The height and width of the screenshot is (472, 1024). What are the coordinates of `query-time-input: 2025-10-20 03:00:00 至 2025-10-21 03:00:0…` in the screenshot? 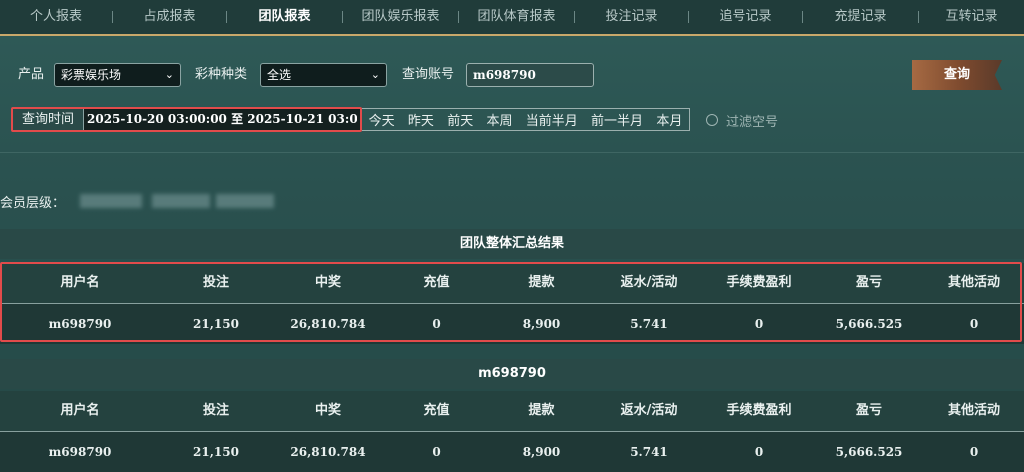 It's located at (222, 119).